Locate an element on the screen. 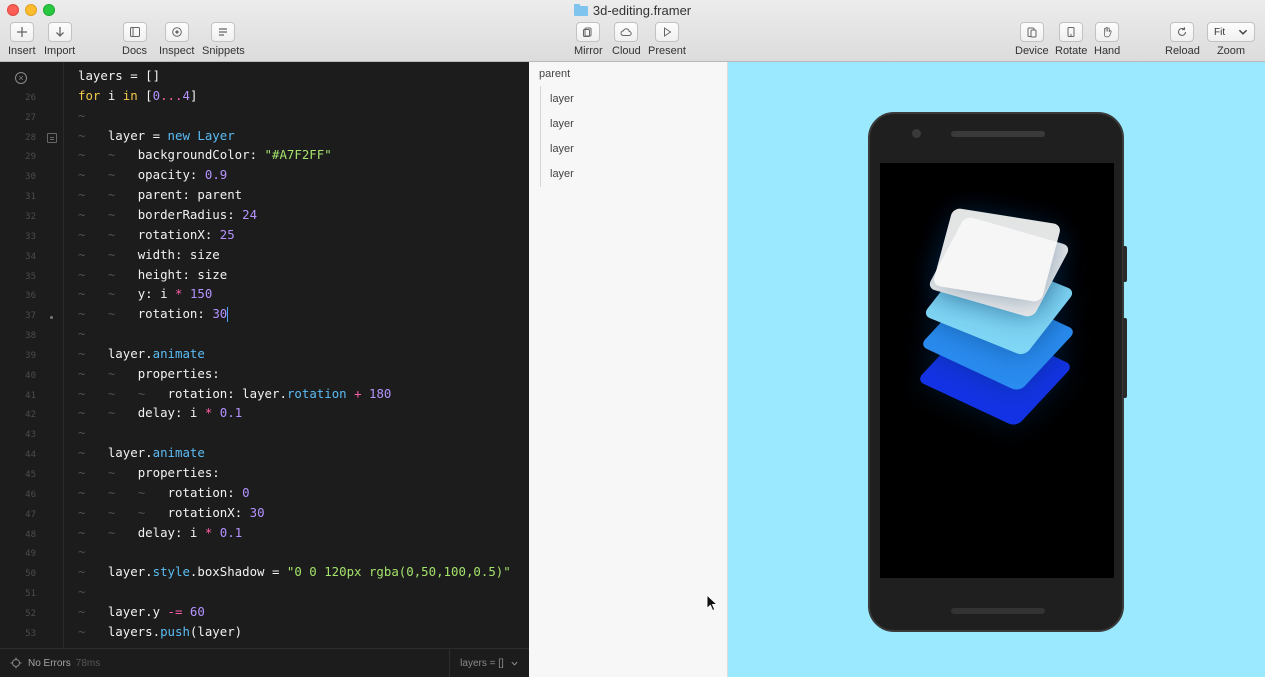  code-line: ~ ~ parent: parent is located at coordinates (160, 195).